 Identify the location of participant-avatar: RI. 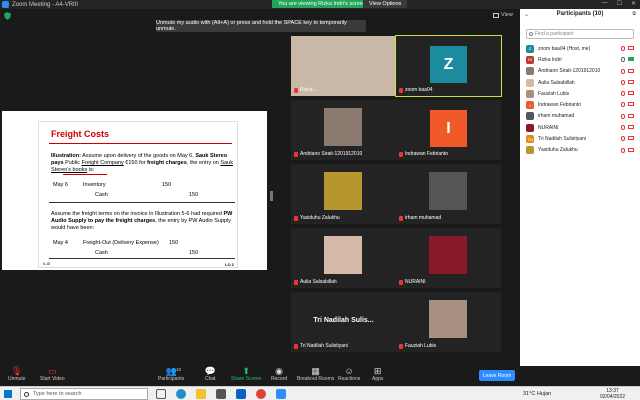
(530, 59).